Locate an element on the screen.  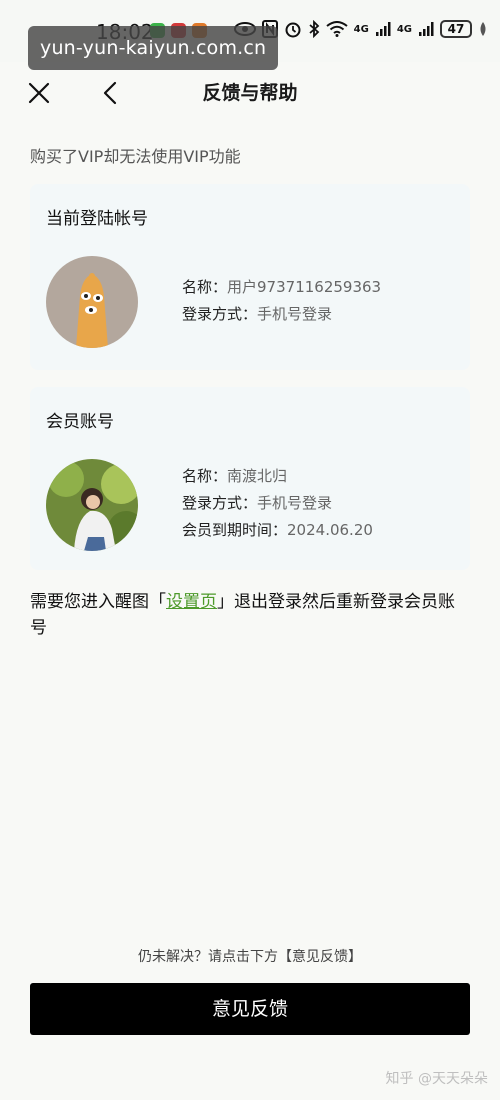
name-value: 南渡北归 is located at coordinates (257, 476).